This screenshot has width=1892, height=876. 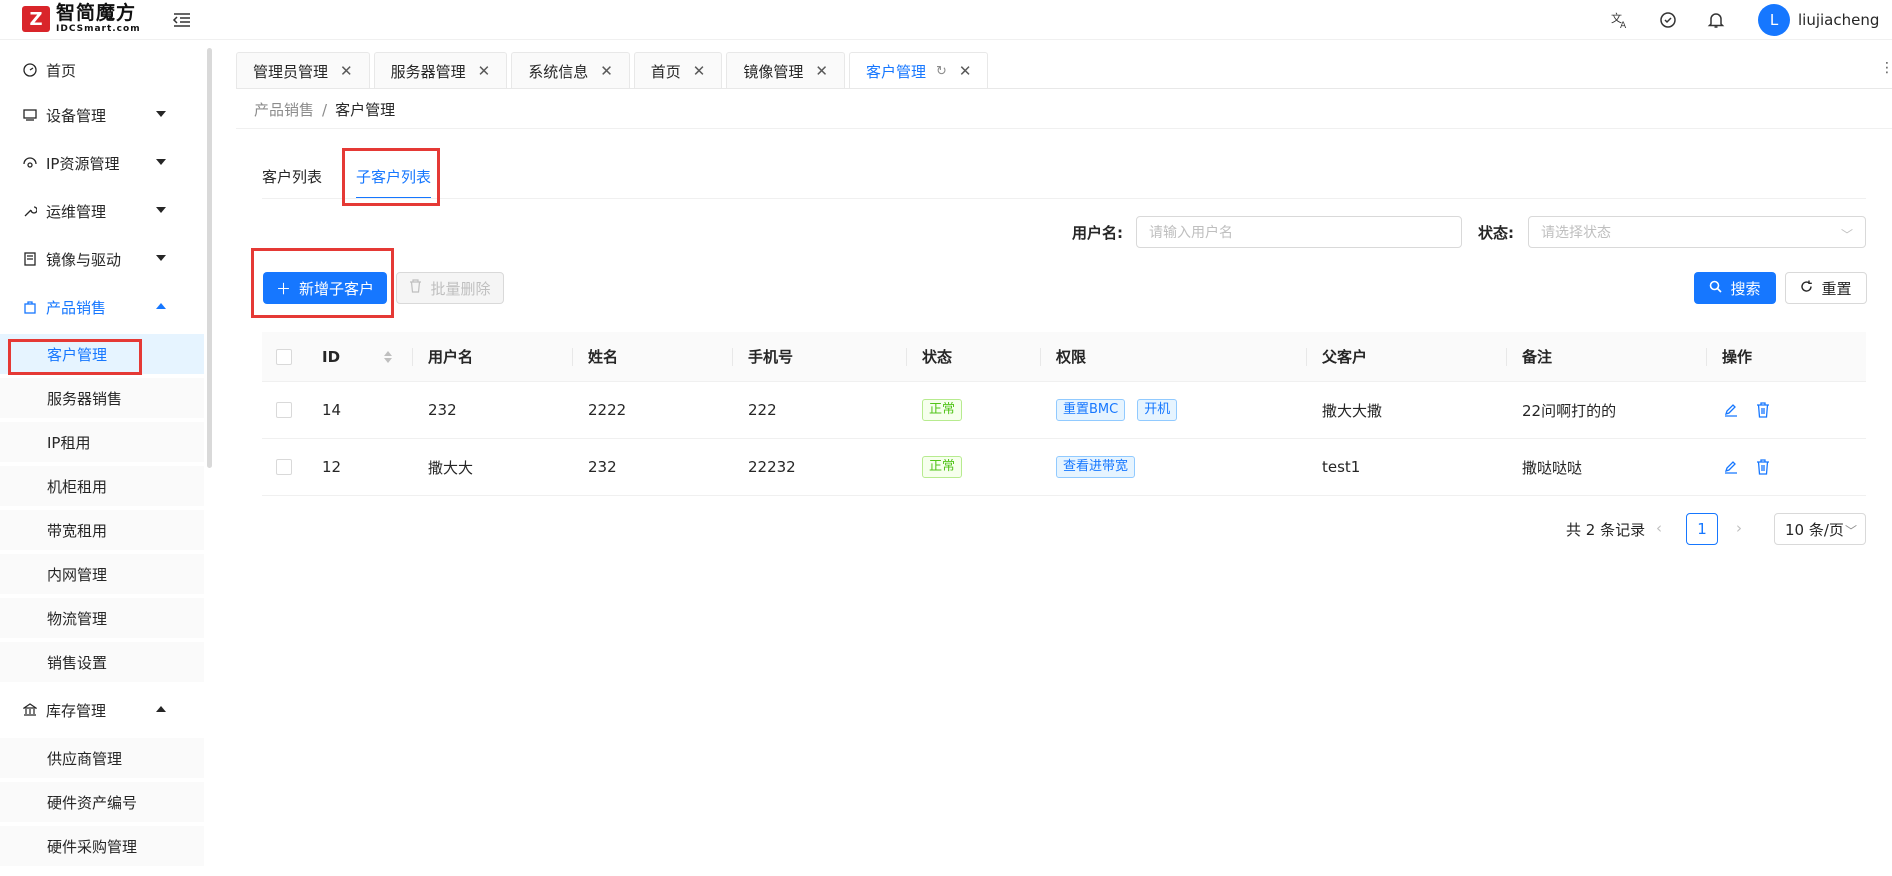 What do you see at coordinates (36, 19) in the screenshot?
I see `logo-mark: Z` at bounding box center [36, 19].